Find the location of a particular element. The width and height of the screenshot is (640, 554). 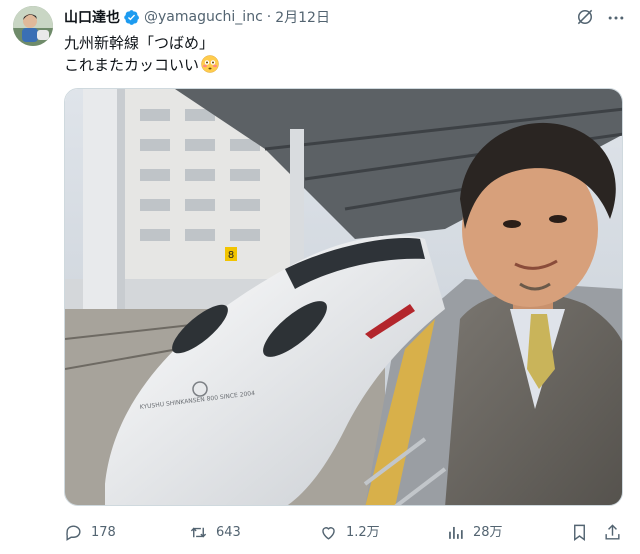

tweet-text-line-1: 九州新幹線「つばめ」 is located at coordinates (139, 43).